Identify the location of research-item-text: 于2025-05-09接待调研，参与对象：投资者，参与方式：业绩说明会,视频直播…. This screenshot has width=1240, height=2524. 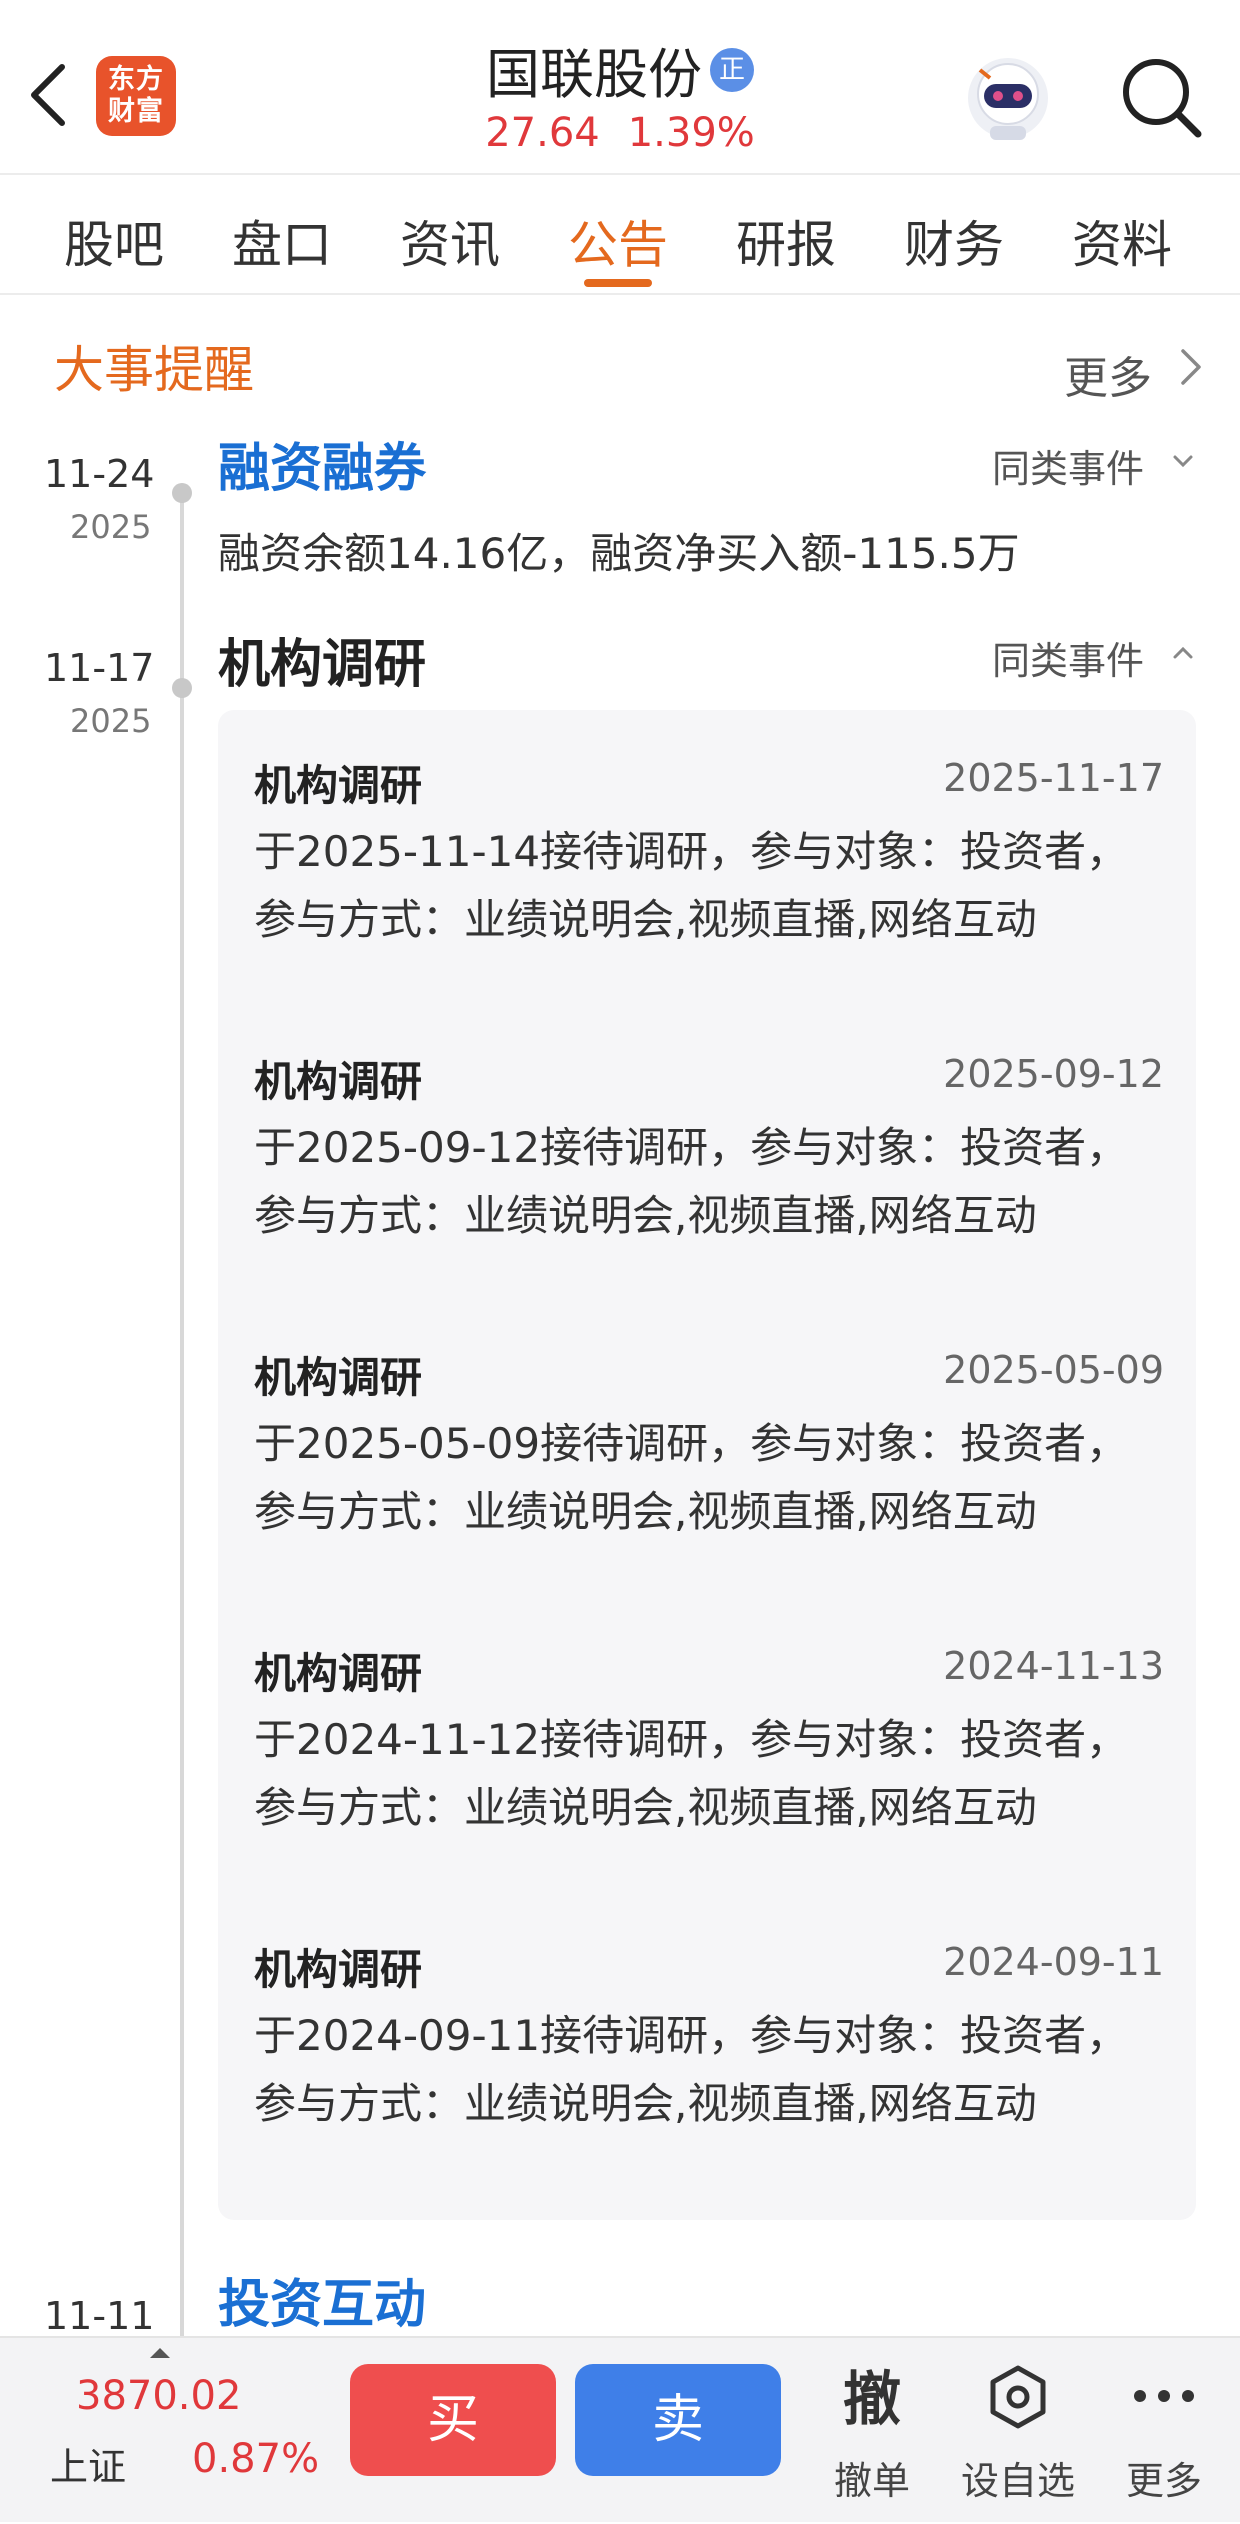
(691, 1477).